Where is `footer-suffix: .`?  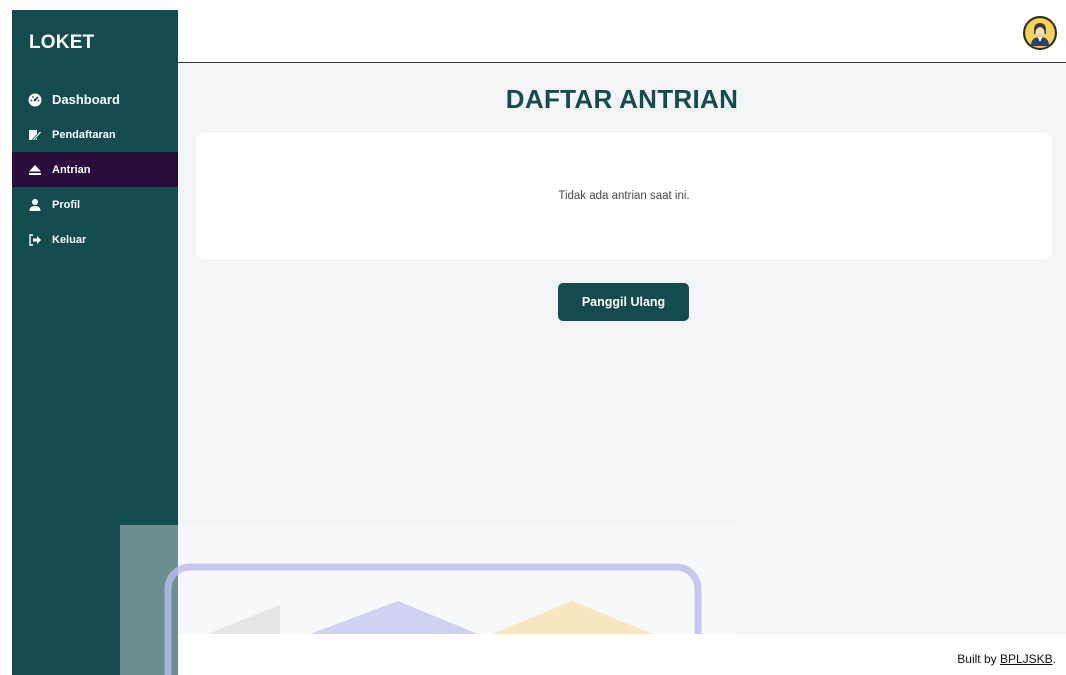 footer-suffix: . is located at coordinates (1054, 659).